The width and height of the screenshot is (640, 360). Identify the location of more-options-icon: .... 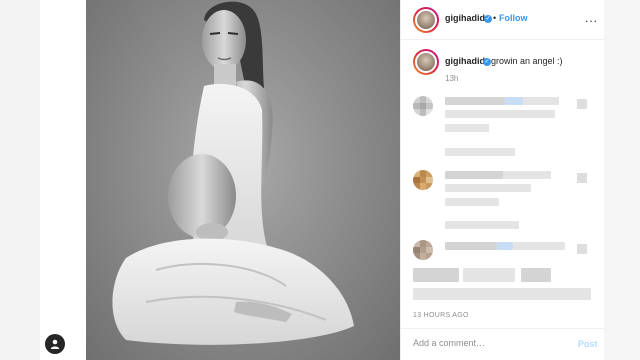
(591, 18).